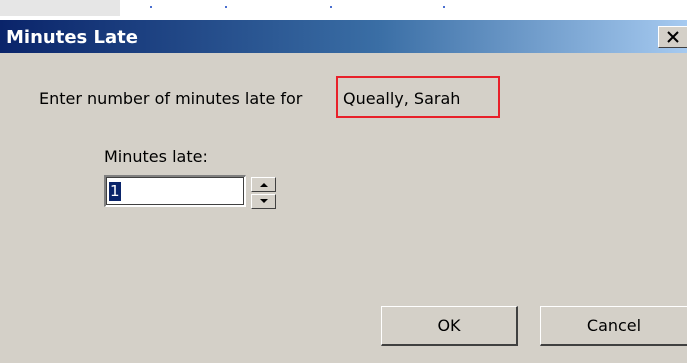 The height and width of the screenshot is (363, 687). I want to click on background-window-strip, so click(343, 10).